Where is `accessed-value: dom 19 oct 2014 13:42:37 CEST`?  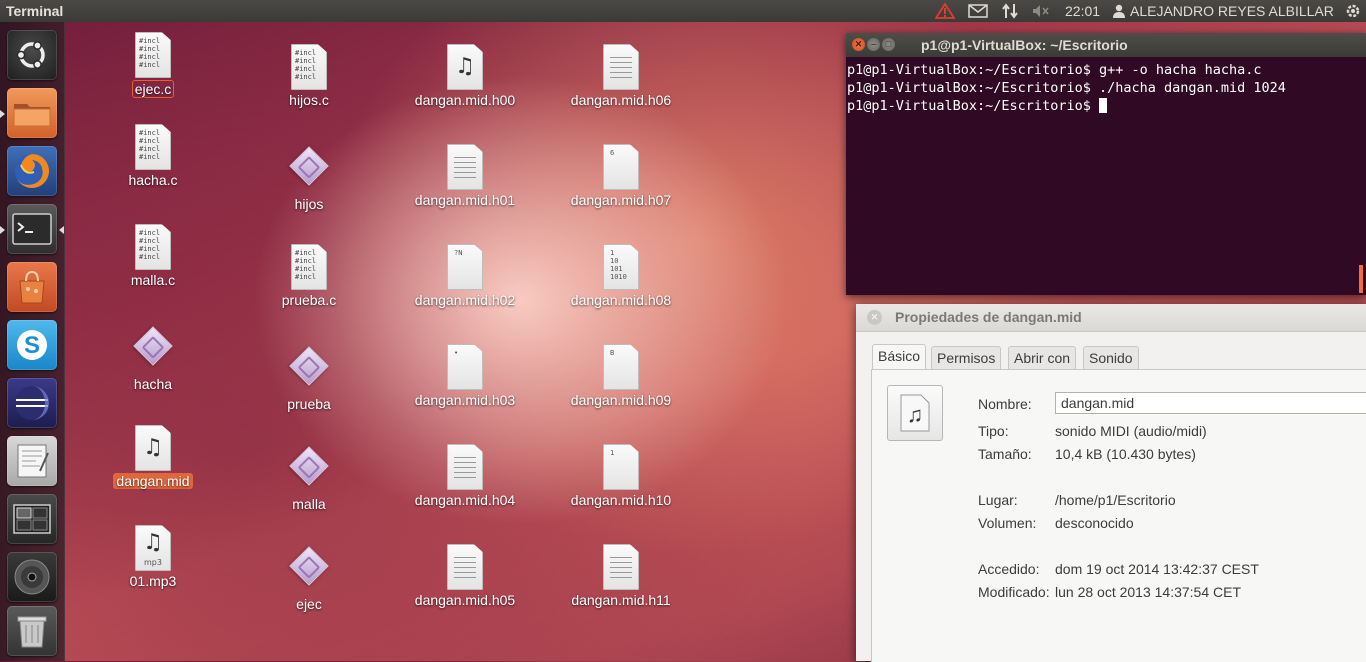 accessed-value: dom 19 oct 2014 13:42:37 CEST is located at coordinates (1157, 569).